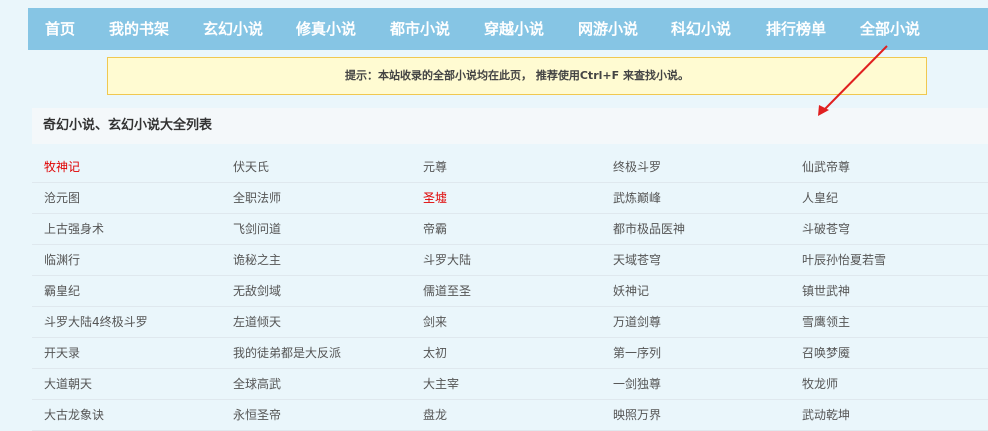  Describe the element at coordinates (68, 384) in the screenshot. I see `book-link: 大道朝天` at that location.